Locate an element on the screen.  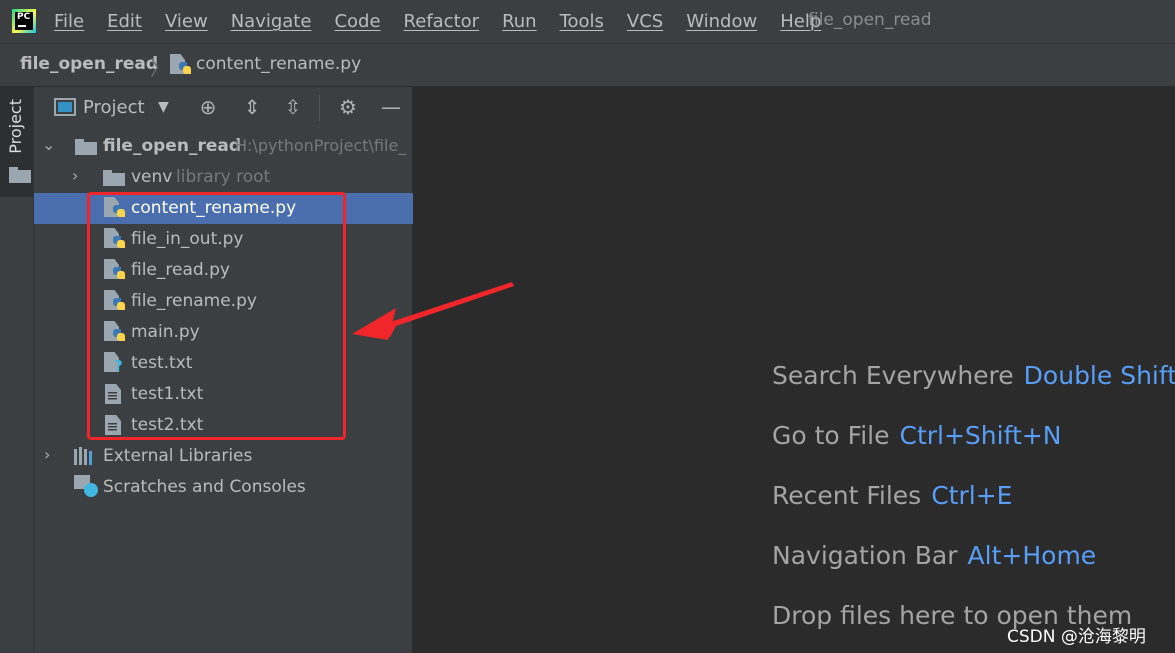
project-tool-tab-label: Project is located at coordinates (15, 126).